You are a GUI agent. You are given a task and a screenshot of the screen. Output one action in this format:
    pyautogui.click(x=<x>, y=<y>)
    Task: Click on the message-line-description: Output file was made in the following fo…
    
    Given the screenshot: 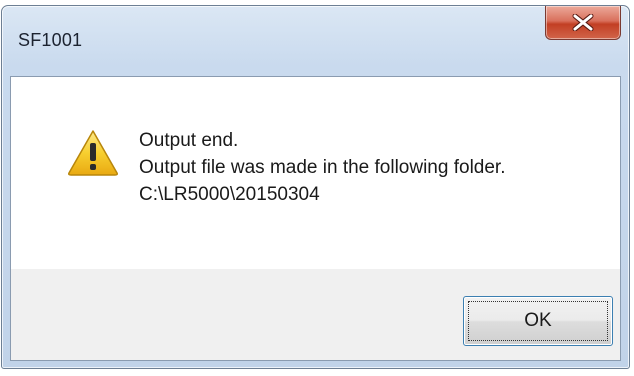 What is the action you would take?
    pyautogui.click(x=322, y=167)
    